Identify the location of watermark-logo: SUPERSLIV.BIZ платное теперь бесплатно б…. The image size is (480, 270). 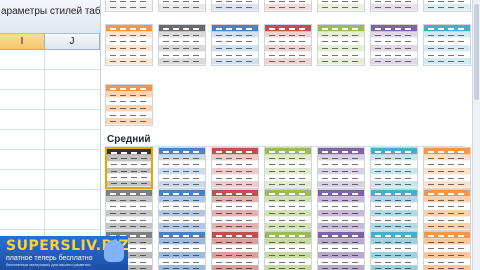
(64, 253).